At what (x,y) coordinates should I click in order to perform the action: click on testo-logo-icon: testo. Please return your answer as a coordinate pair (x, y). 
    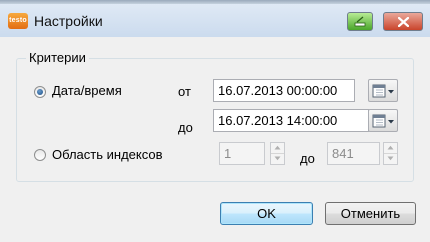
    Looking at the image, I should click on (18, 21).